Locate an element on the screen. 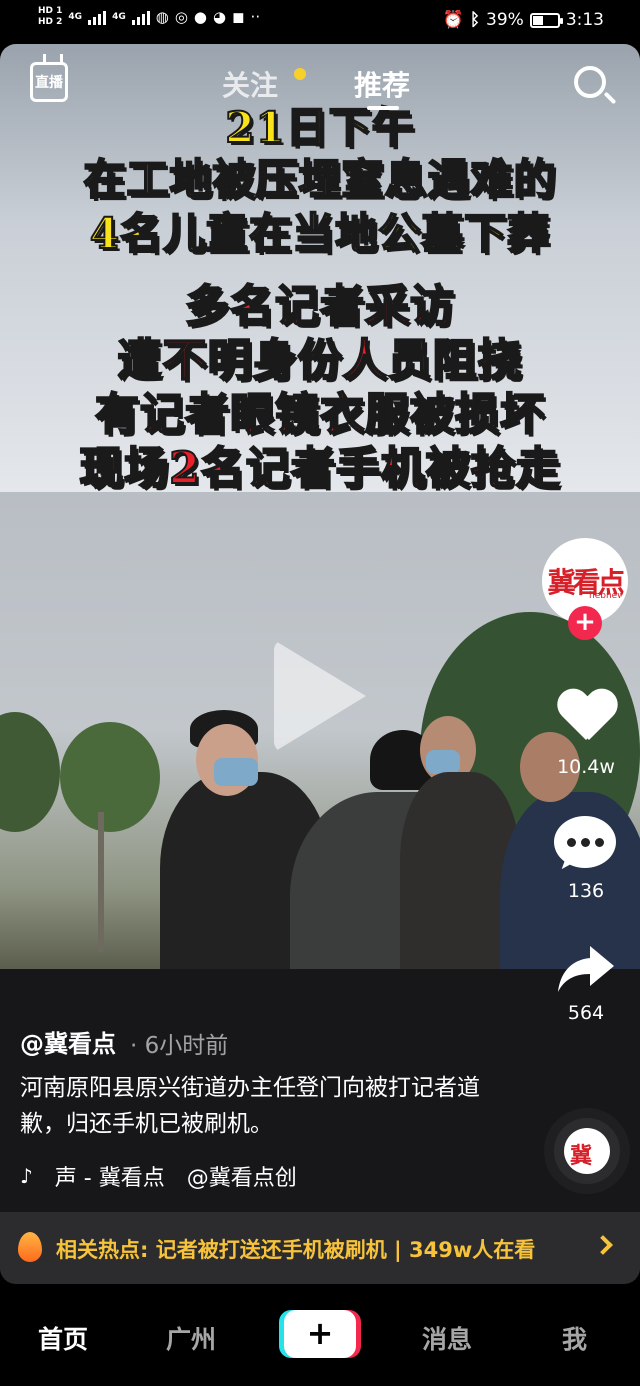  alarm-icon: ⏰ is located at coordinates (453, 20).